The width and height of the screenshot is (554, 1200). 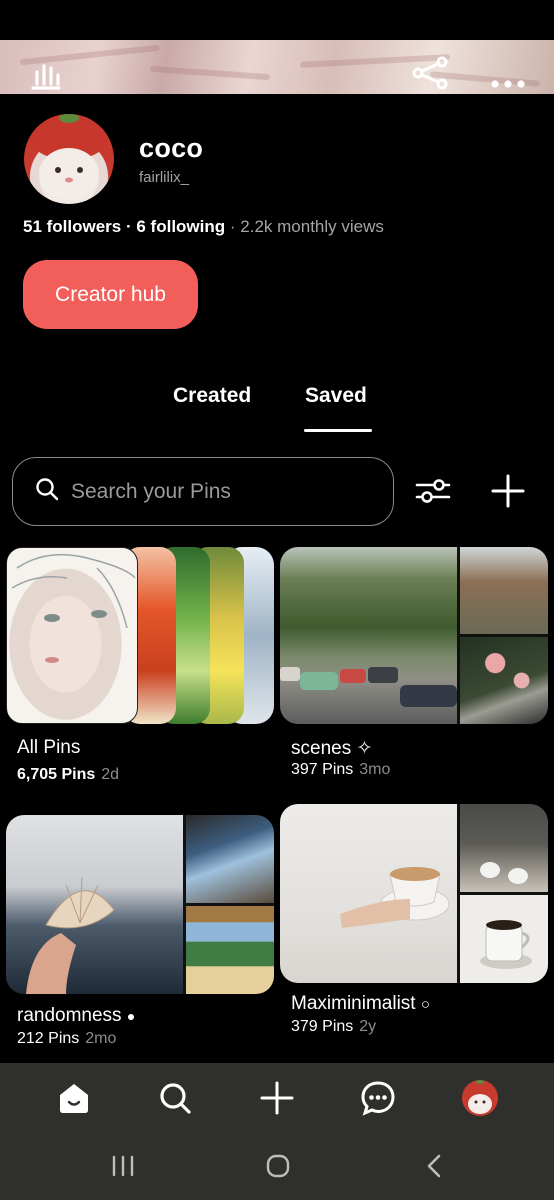 What do you see at coordinates (72, 226) in the screenshot?
I see `followers-count: 51 followers` at bounding box center [72, 226].